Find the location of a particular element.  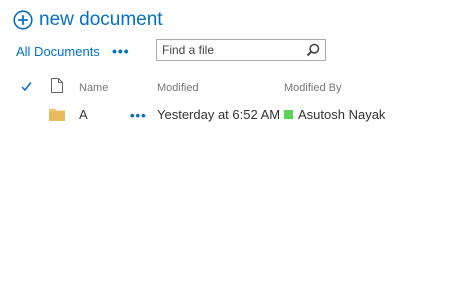

new-document-label: new document is located at coordinates (101, 19).